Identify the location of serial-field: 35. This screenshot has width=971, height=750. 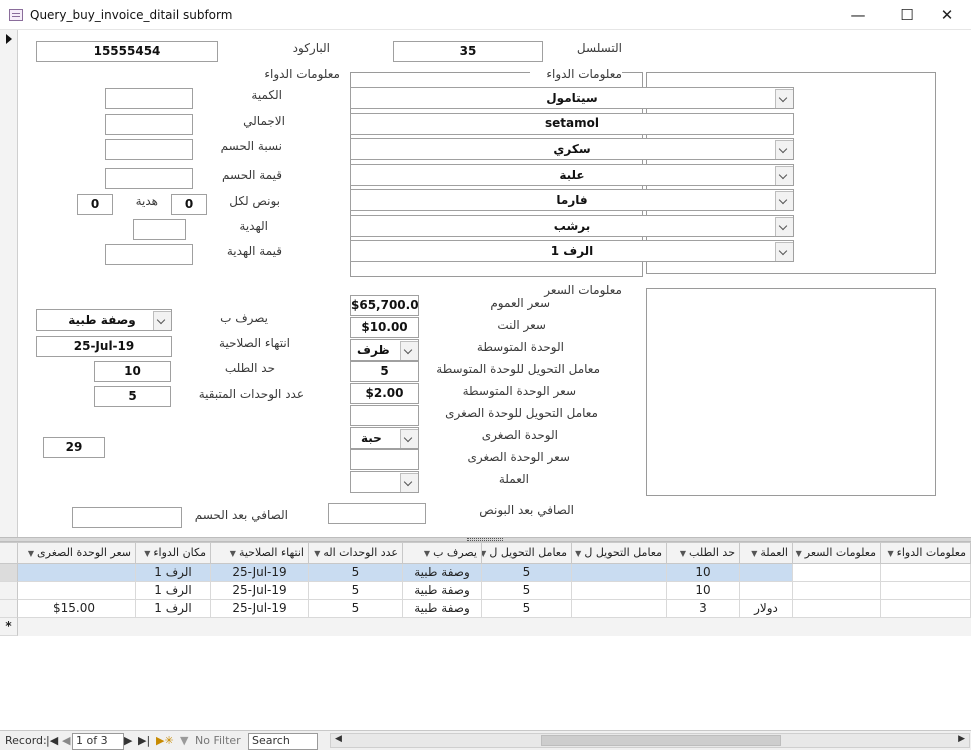
(468, 51).